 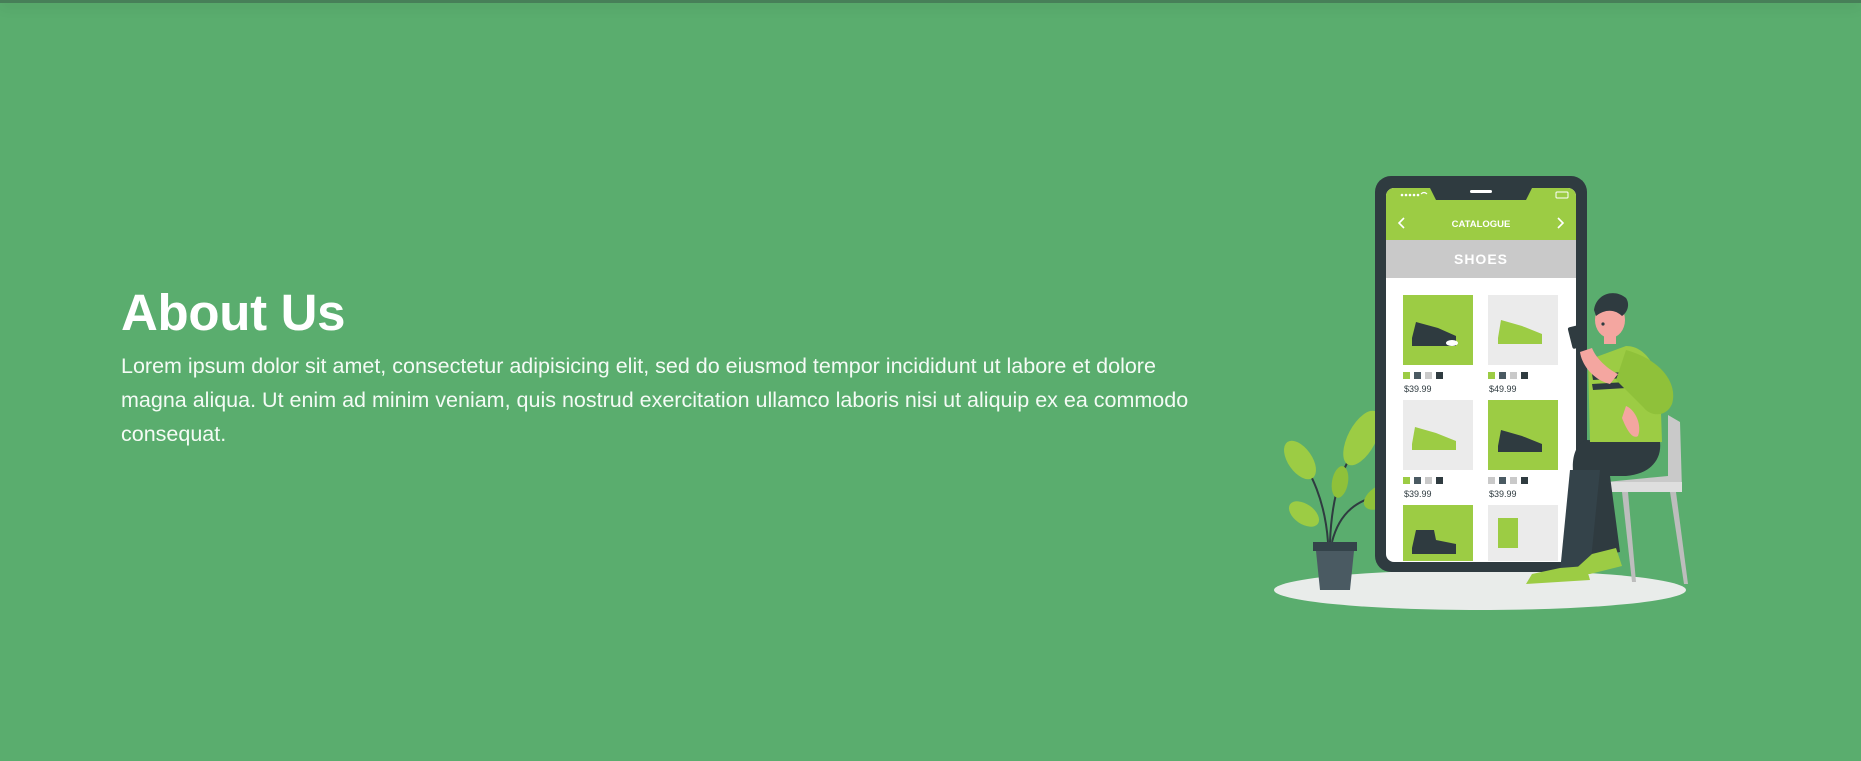 What do you see at coordinates (1503, 389) in the screenshot?
I see `product-price: $49.99` at bounding box center [1503, 389].